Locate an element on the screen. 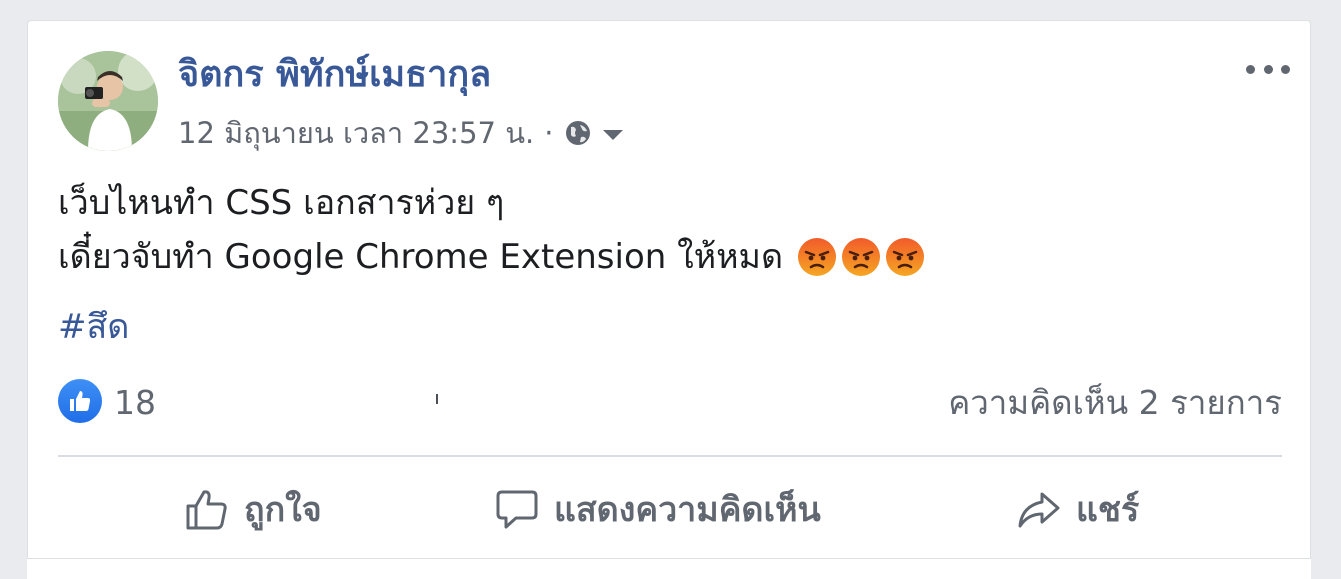 The image size is (1341, 579). avatar is located at coordinates (108, 101).